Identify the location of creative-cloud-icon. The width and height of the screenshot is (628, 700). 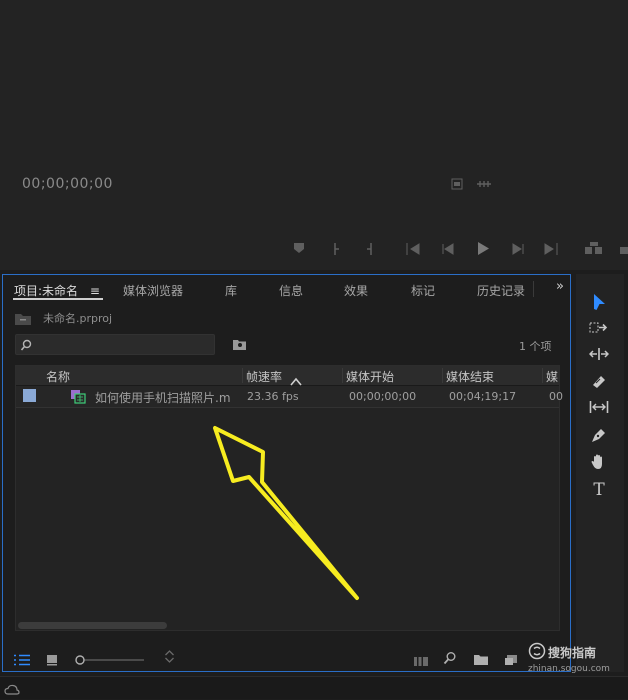
(12, 690).